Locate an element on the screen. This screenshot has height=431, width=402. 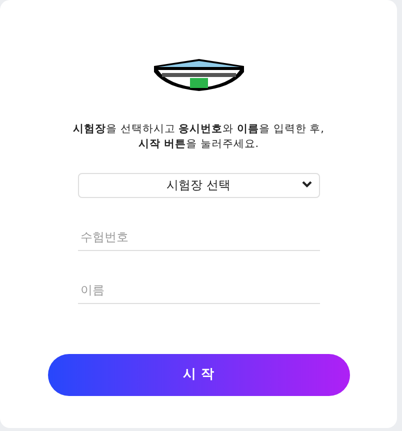
start-button: 시 작 is located at coordinates (199, 375).